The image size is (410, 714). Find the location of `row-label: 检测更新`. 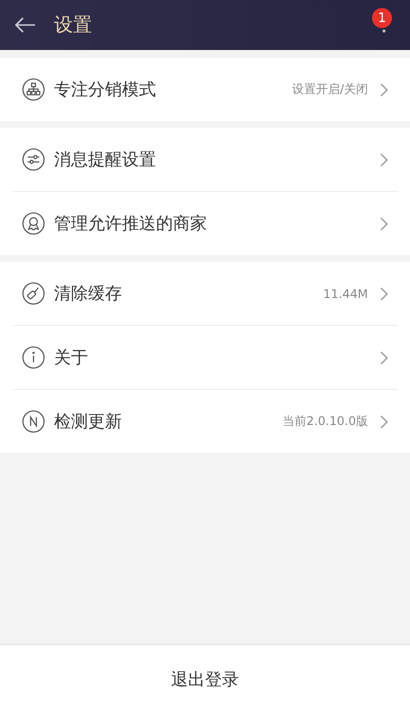

row-label: 检测更新 is located at coordinates (88, 422).